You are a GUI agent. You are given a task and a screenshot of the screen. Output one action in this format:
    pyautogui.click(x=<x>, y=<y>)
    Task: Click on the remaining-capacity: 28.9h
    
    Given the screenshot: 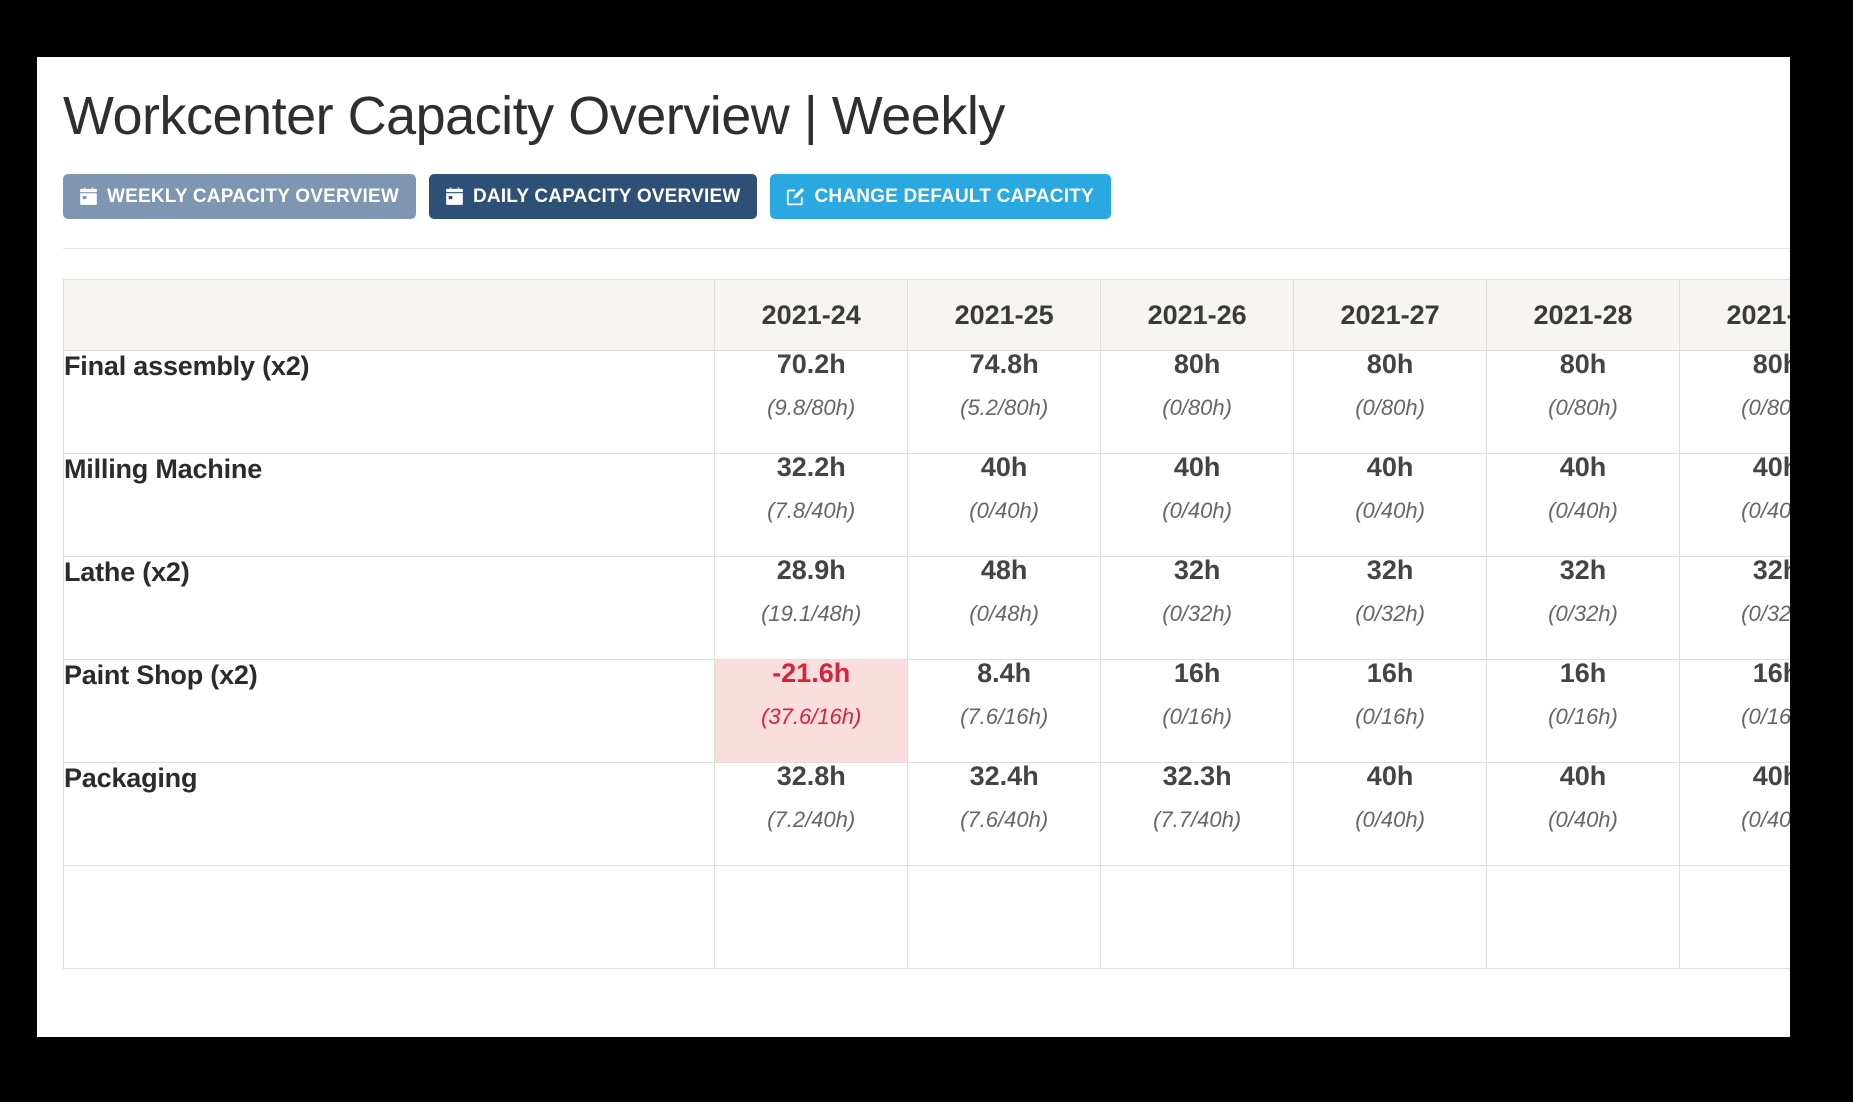 What is the action you would take?
    pyautogui.click(x=811, y=570)
    